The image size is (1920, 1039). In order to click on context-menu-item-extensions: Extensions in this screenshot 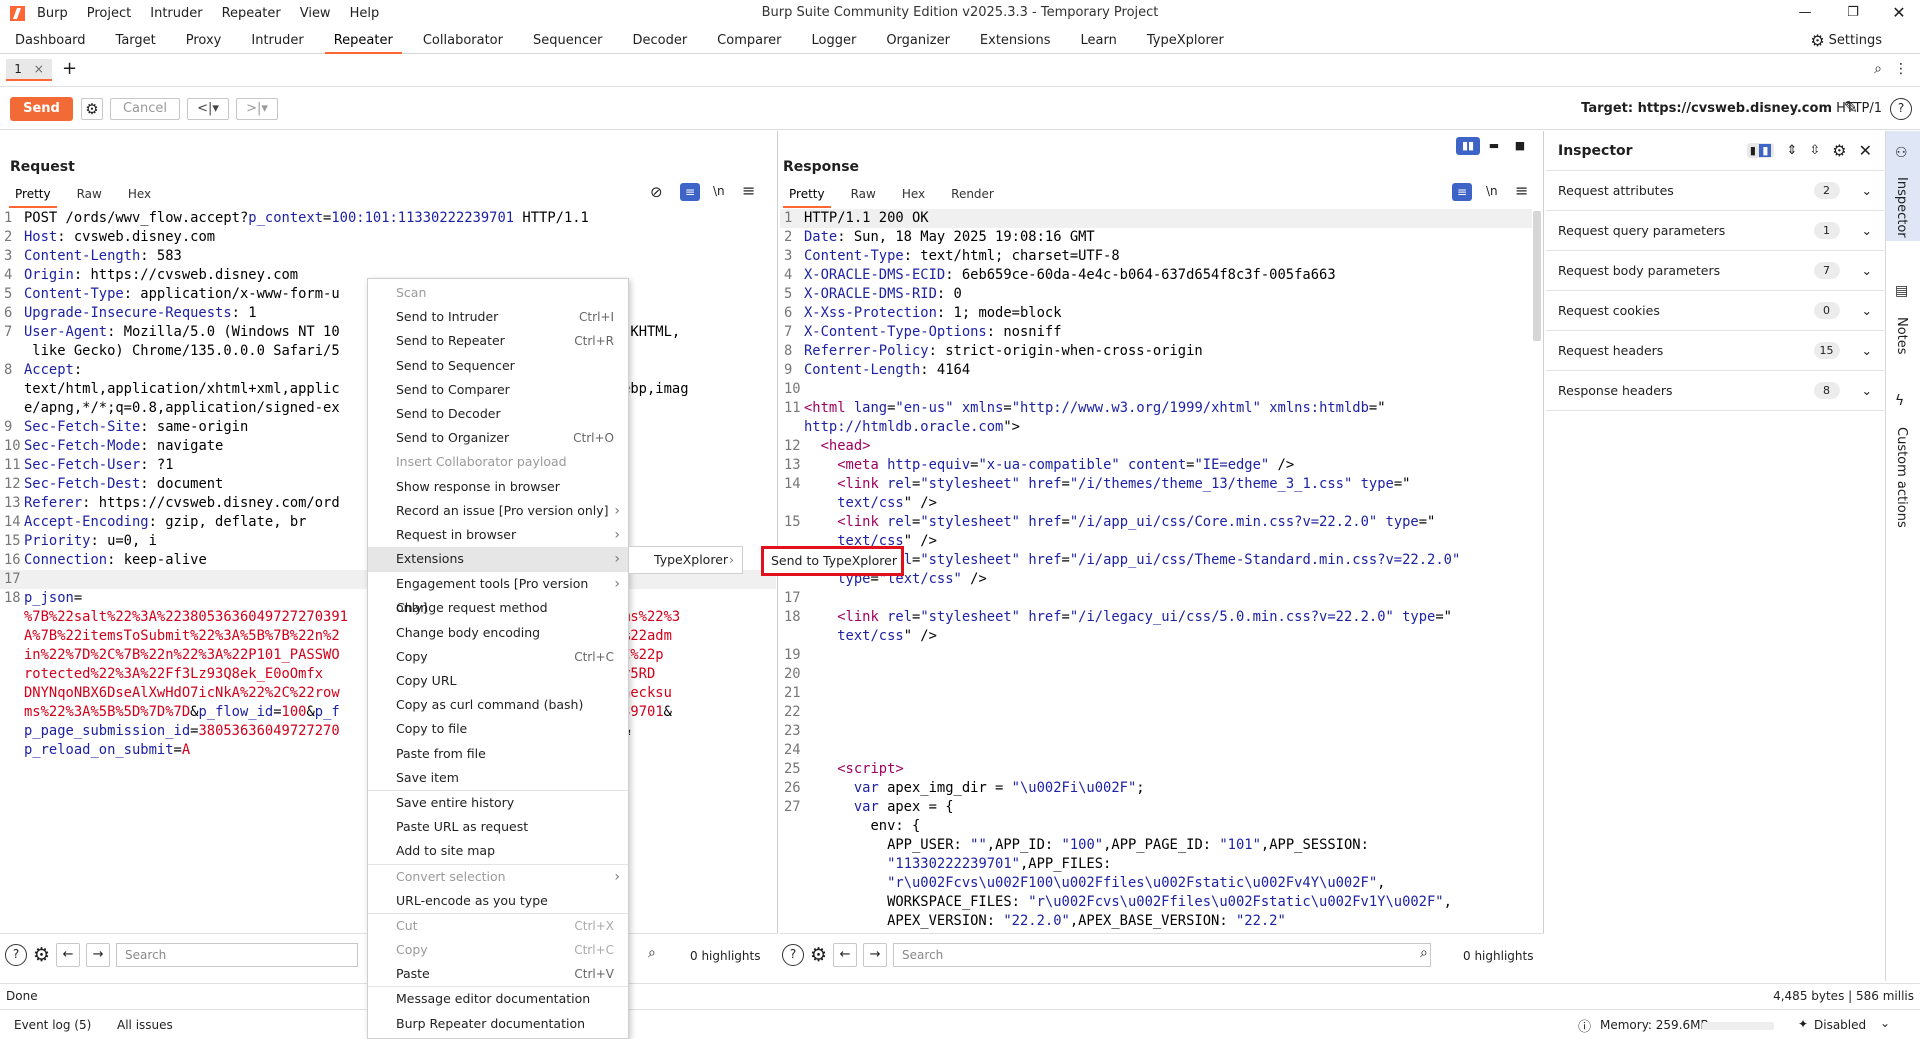, I will do `click(498, 559)`.